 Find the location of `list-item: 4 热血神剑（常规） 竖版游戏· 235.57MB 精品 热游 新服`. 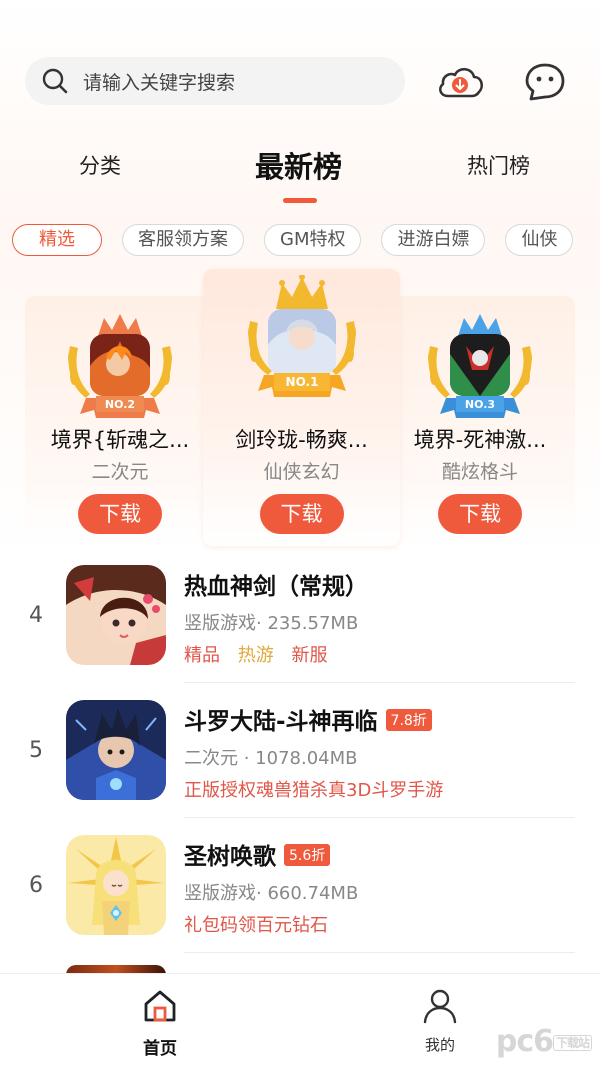

list-item: 4 热血神剑（常规） 竖版游戏· 235.57MB 精品 热游 新服 is located at coordinates (300, 632).